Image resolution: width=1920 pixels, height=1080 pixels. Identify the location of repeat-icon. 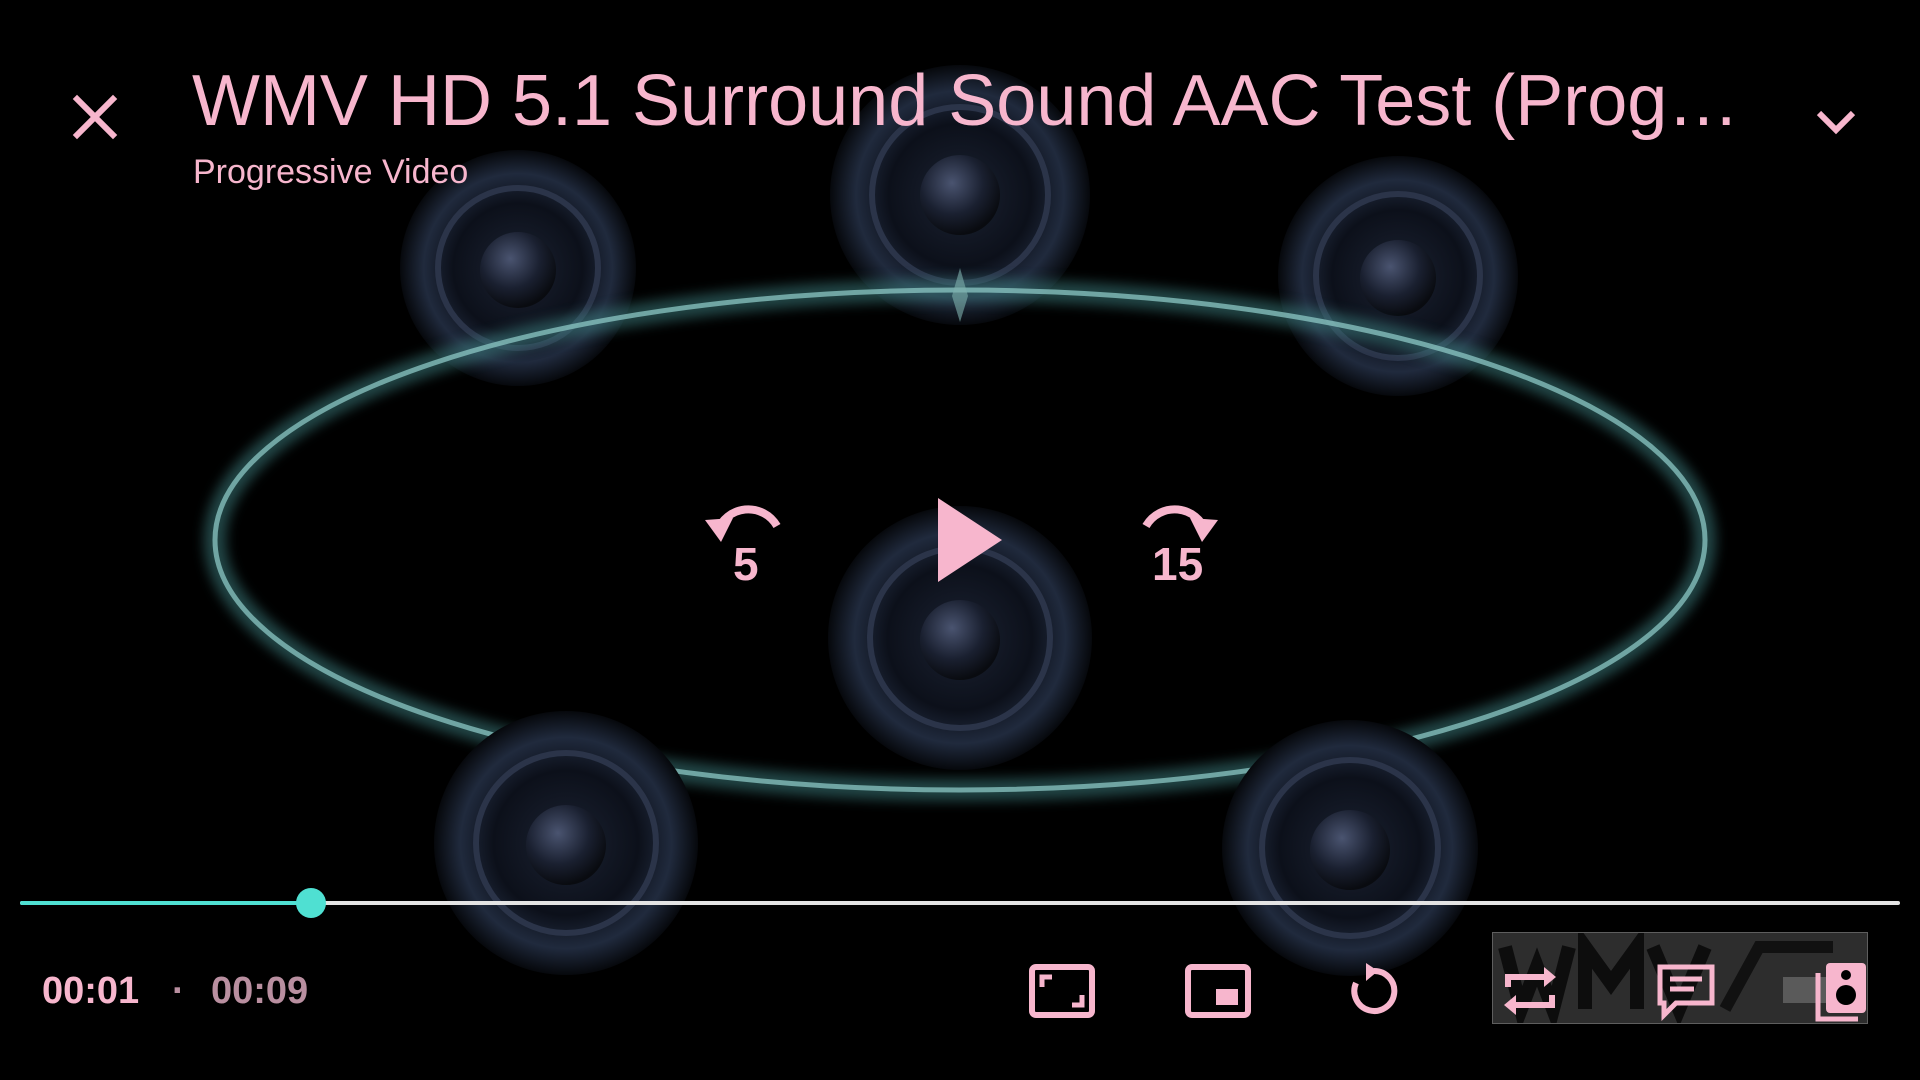
(1530, 991).